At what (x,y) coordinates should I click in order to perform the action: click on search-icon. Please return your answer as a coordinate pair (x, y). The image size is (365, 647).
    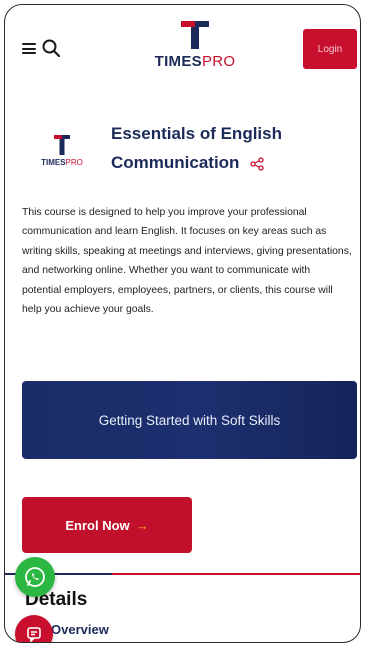
    Looking at the image, I should click on (51, 48).